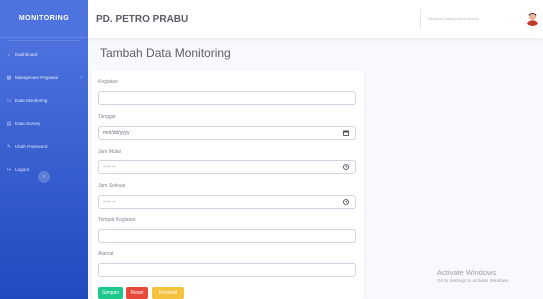  Describe the element at coordinates (44, 40) in the screenshot. I see `sidebar-divider` at that location.